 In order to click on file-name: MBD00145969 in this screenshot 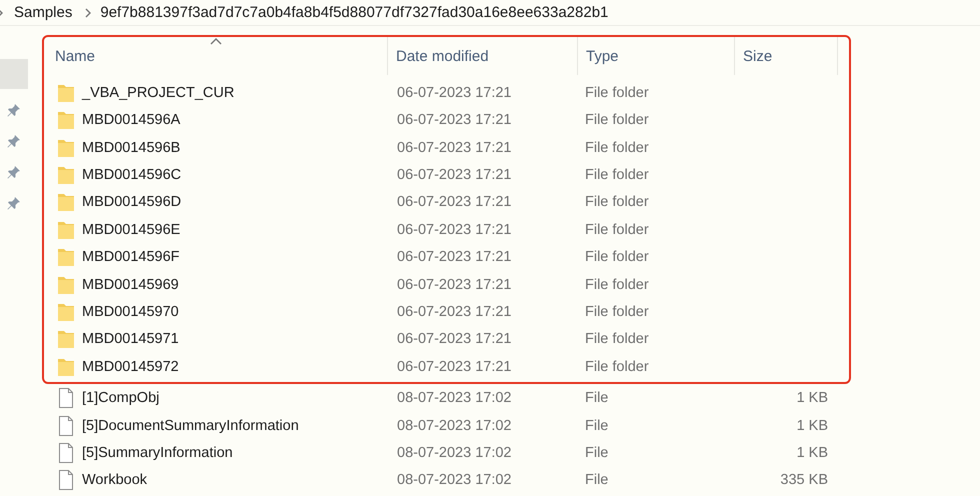, I will do `click(130, 284)`.